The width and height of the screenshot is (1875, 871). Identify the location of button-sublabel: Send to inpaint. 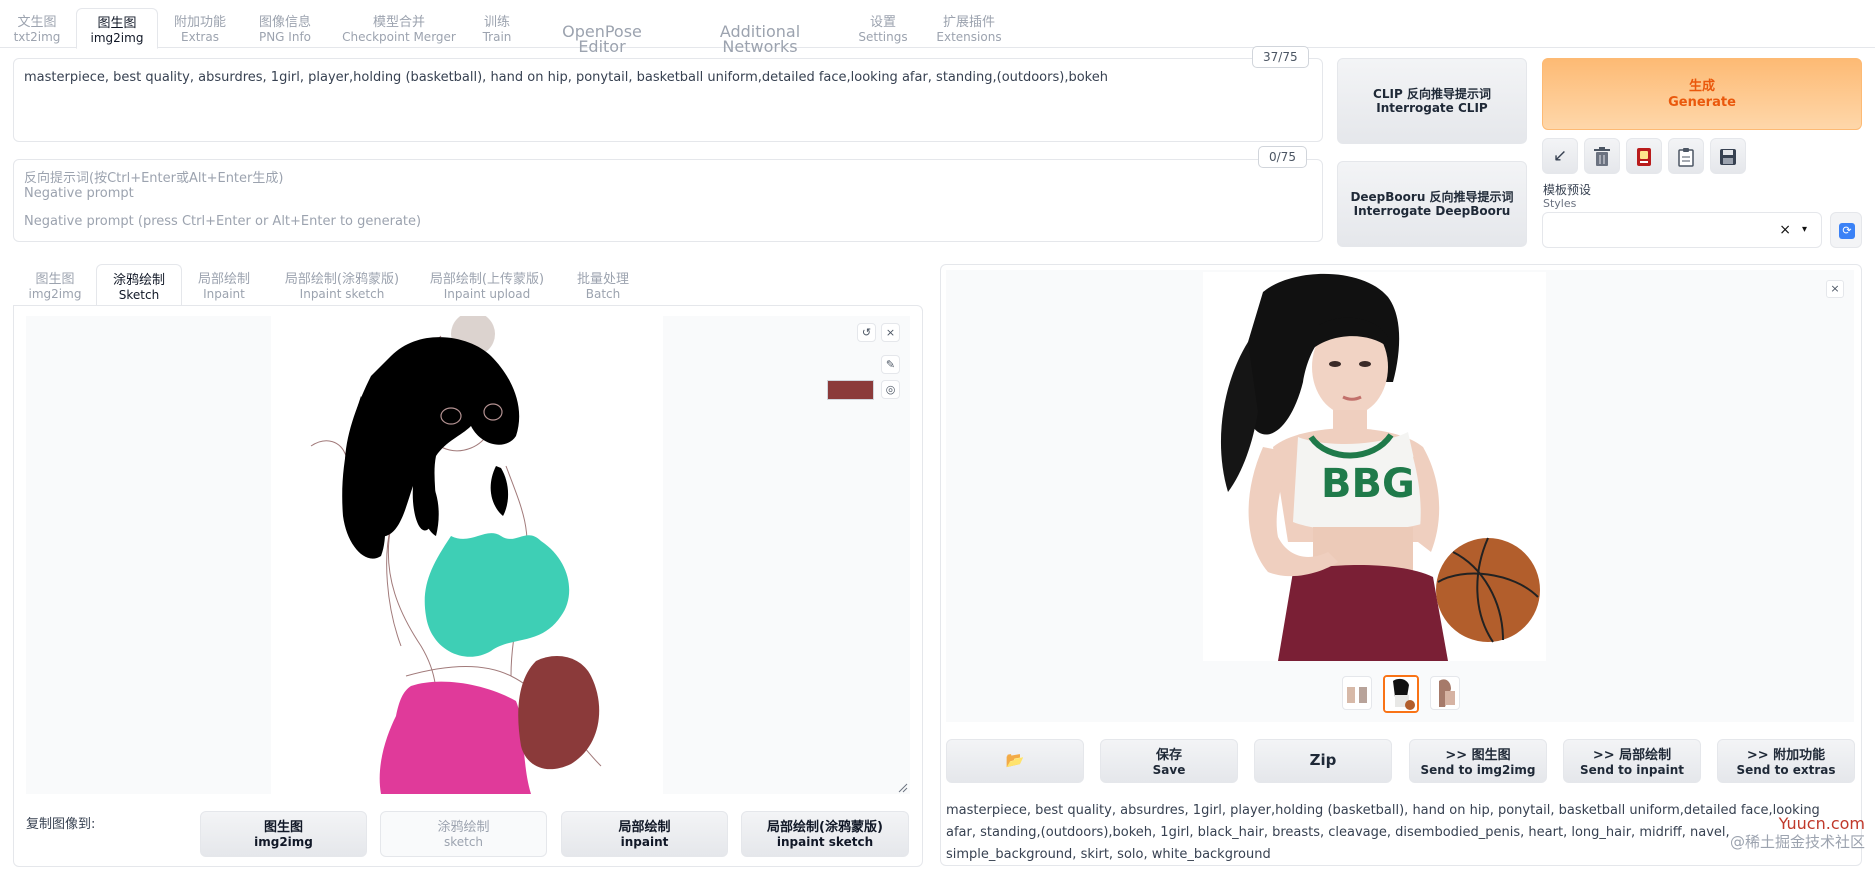
(1632, 770).